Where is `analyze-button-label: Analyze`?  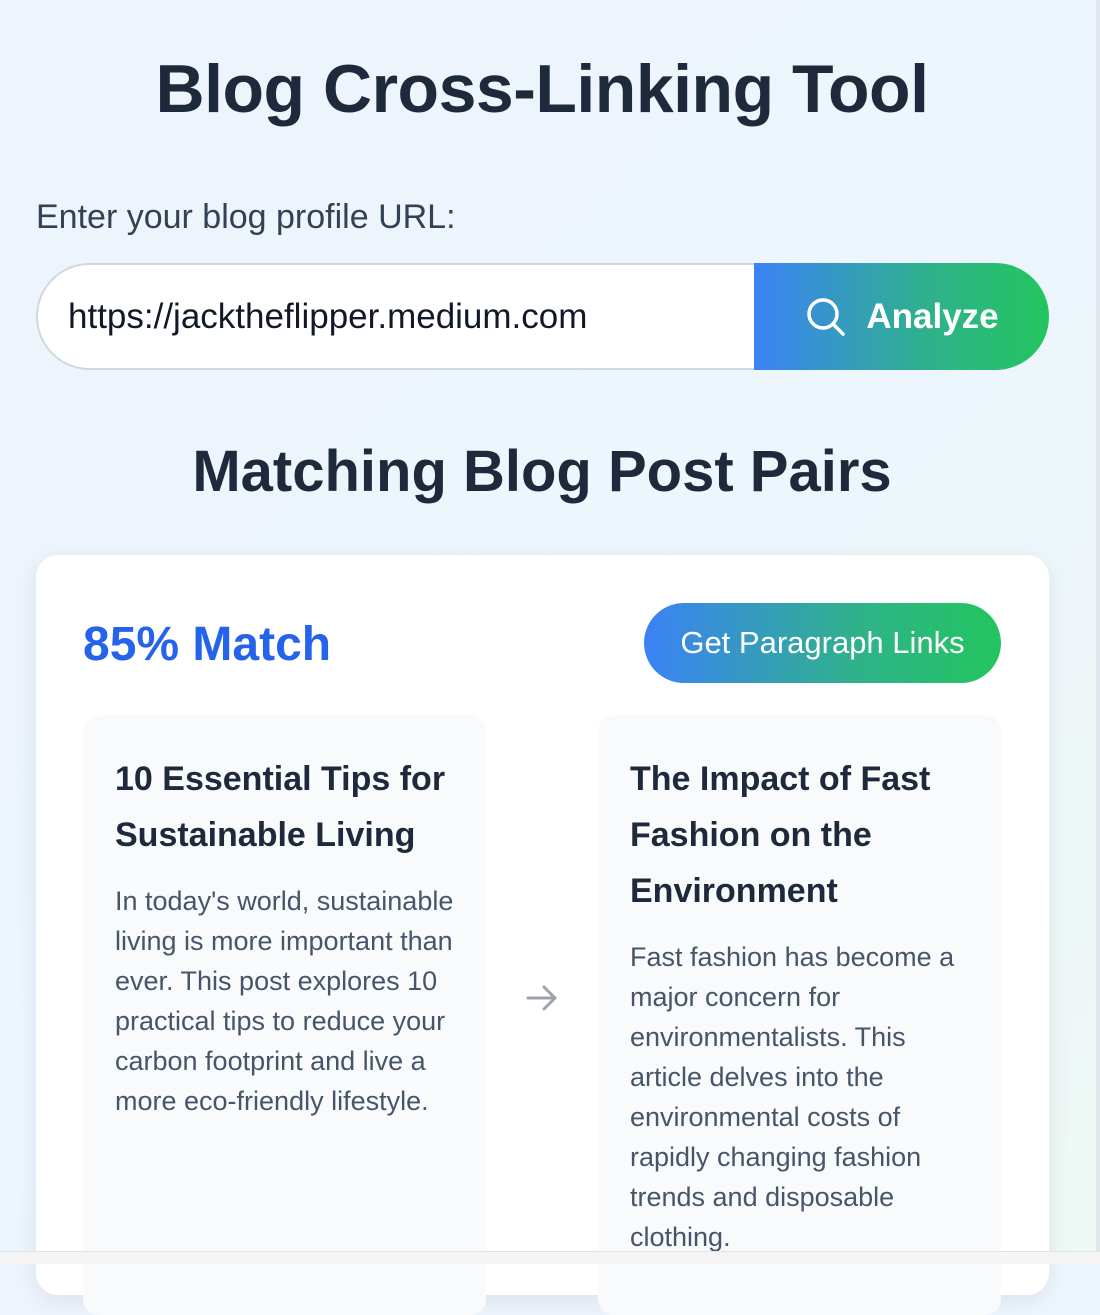 analyze-button-label: Analyze is located at coordinates (932, 316).